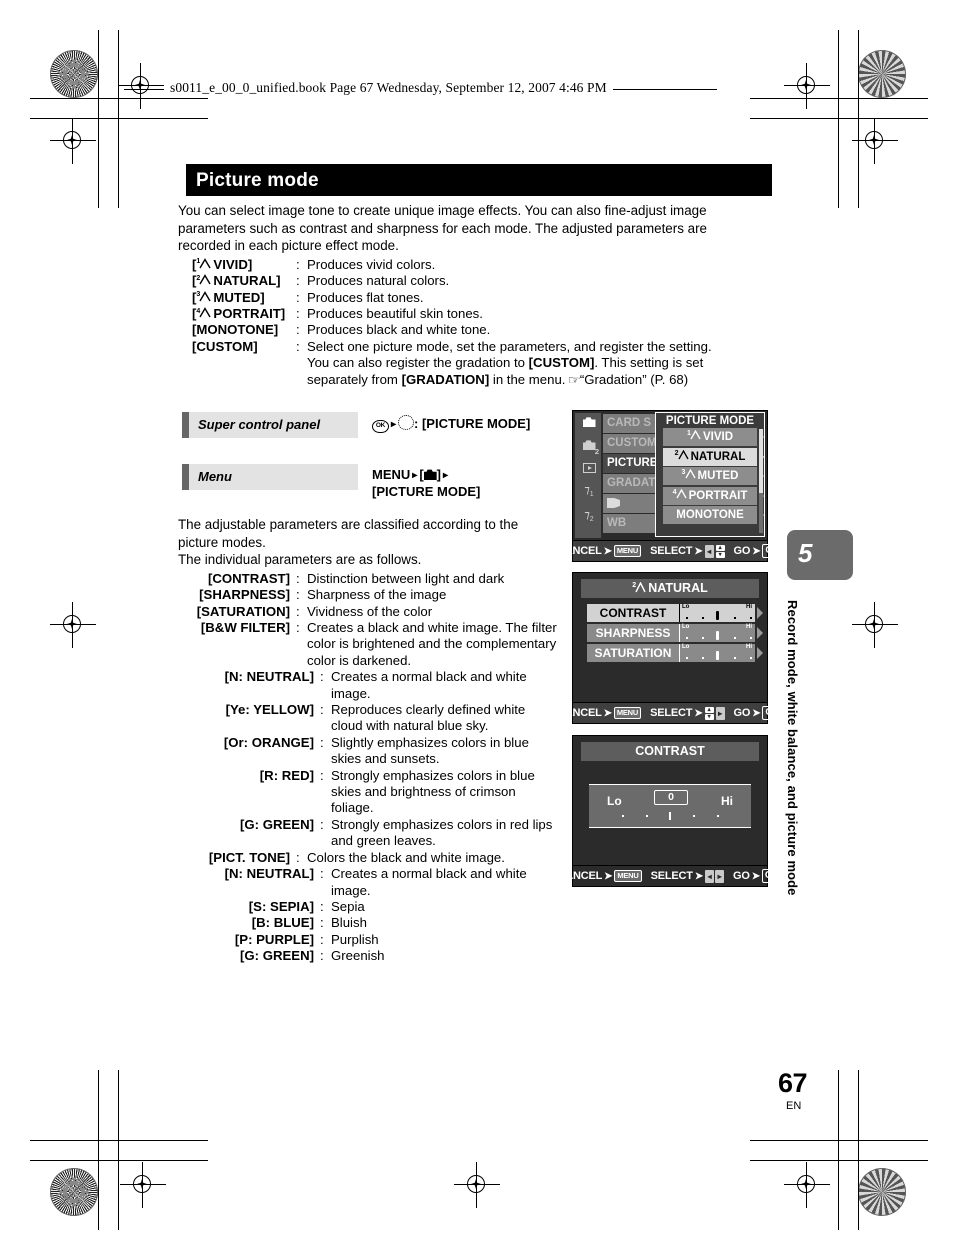 Image resolution: width=954 pixels, height=1258 pixels. Describe the element at coordinates (670, 806) in the screenshot. I see `contrast-slider: Lo Hi 0` at that location.